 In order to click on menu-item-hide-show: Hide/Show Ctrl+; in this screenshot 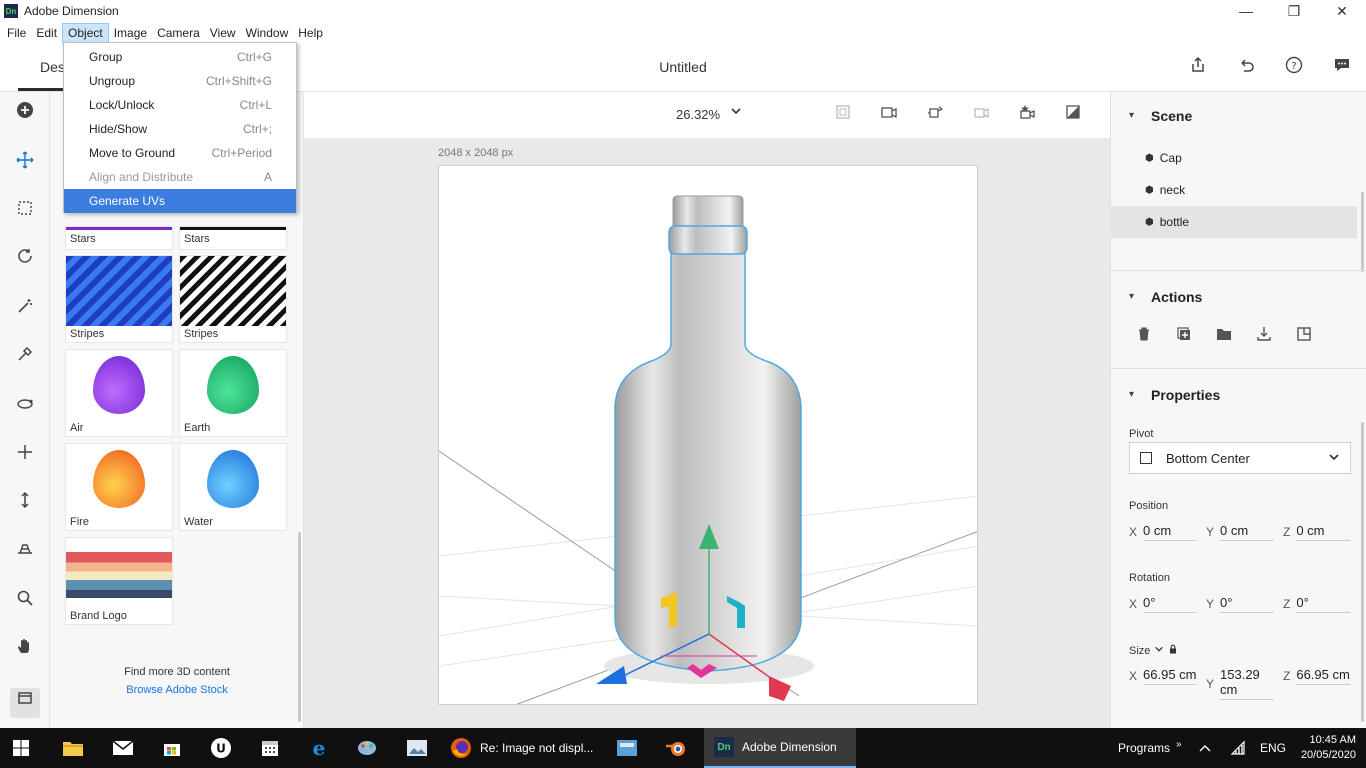, I will do `click(180, 129)`.